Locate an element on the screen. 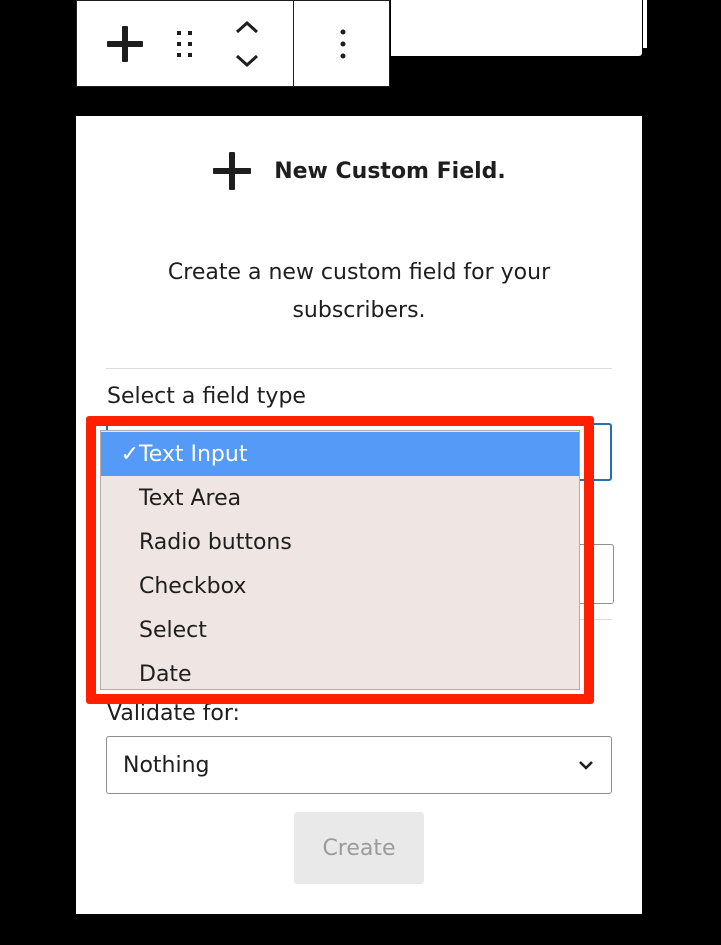 The height and width of the screenshot is (945, 721). option-label: Text Area is located at coordinates (190, 498).